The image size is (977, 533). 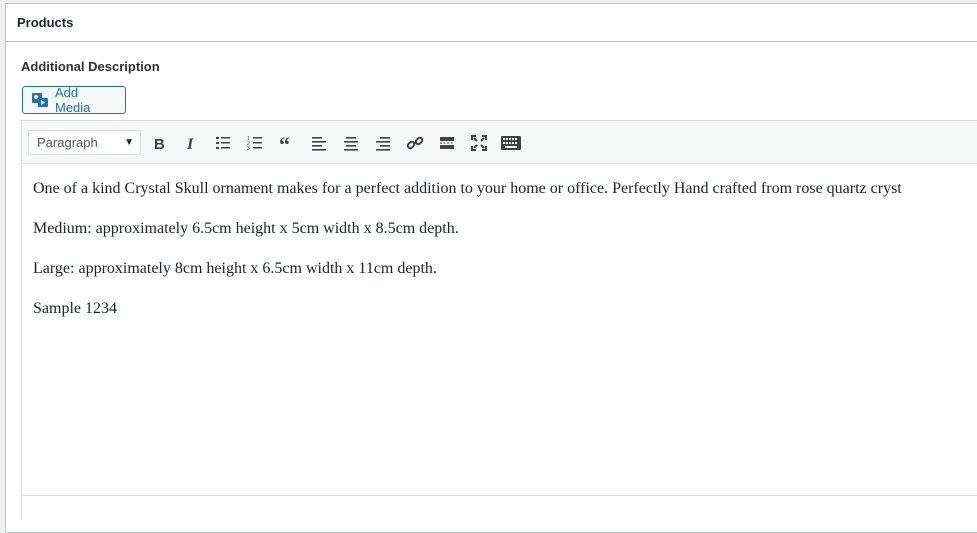 I want to click on add-media-label: Add Media, so click(x=73, y=100).